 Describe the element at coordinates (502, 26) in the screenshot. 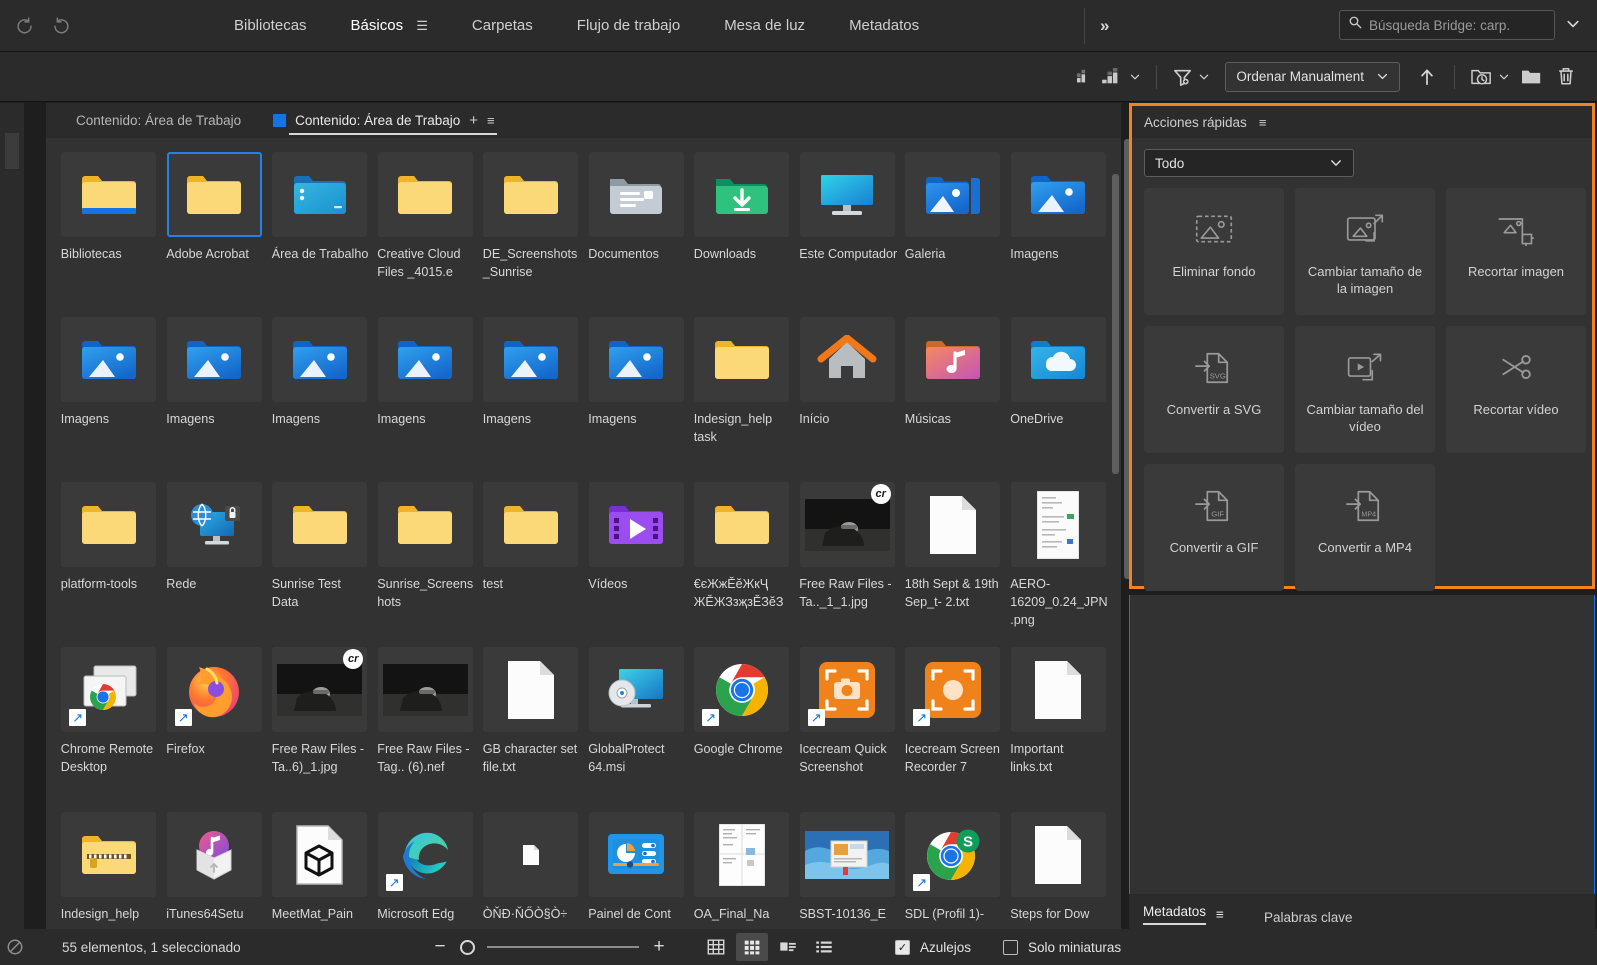

I see `menu-item-carpetas: Carpetas` at that location.